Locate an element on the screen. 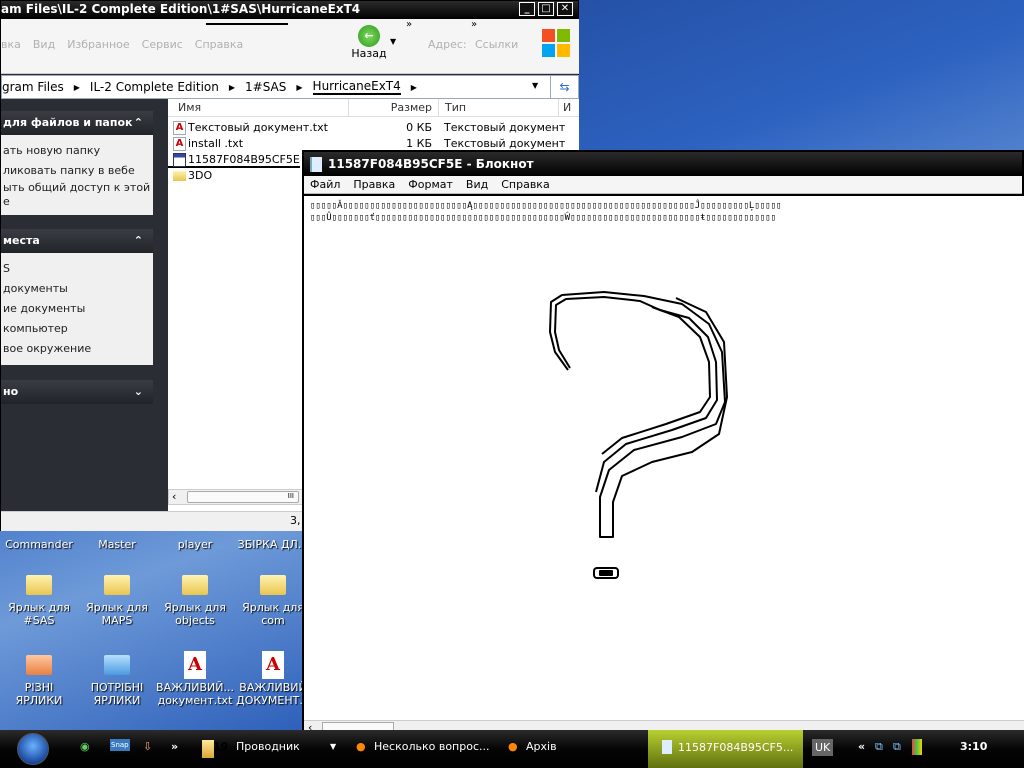 Image resolution: width=1024 pixels, height=768 pixels. desktop-doc-vazhlyvyi: A ВАЖЛИВИЙ... документ.txt is located at coordinates (195, 679).